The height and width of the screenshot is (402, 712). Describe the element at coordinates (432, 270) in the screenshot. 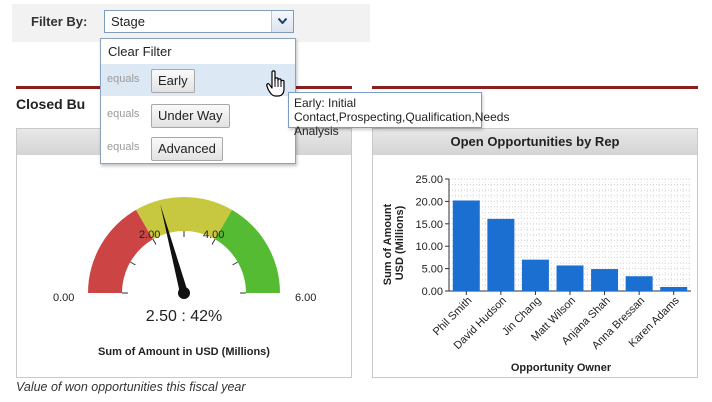

I see `y-tick-label: 5.00` at that location.